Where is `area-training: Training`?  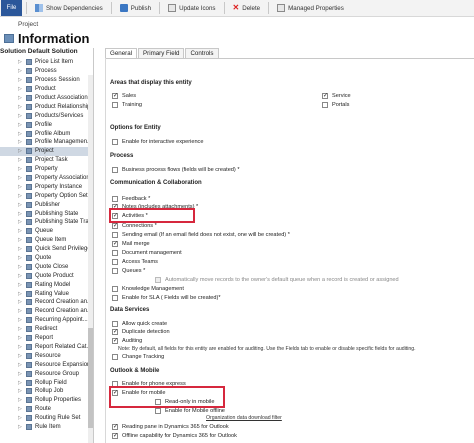 area-training: Training is located at coordinates (127, 105).